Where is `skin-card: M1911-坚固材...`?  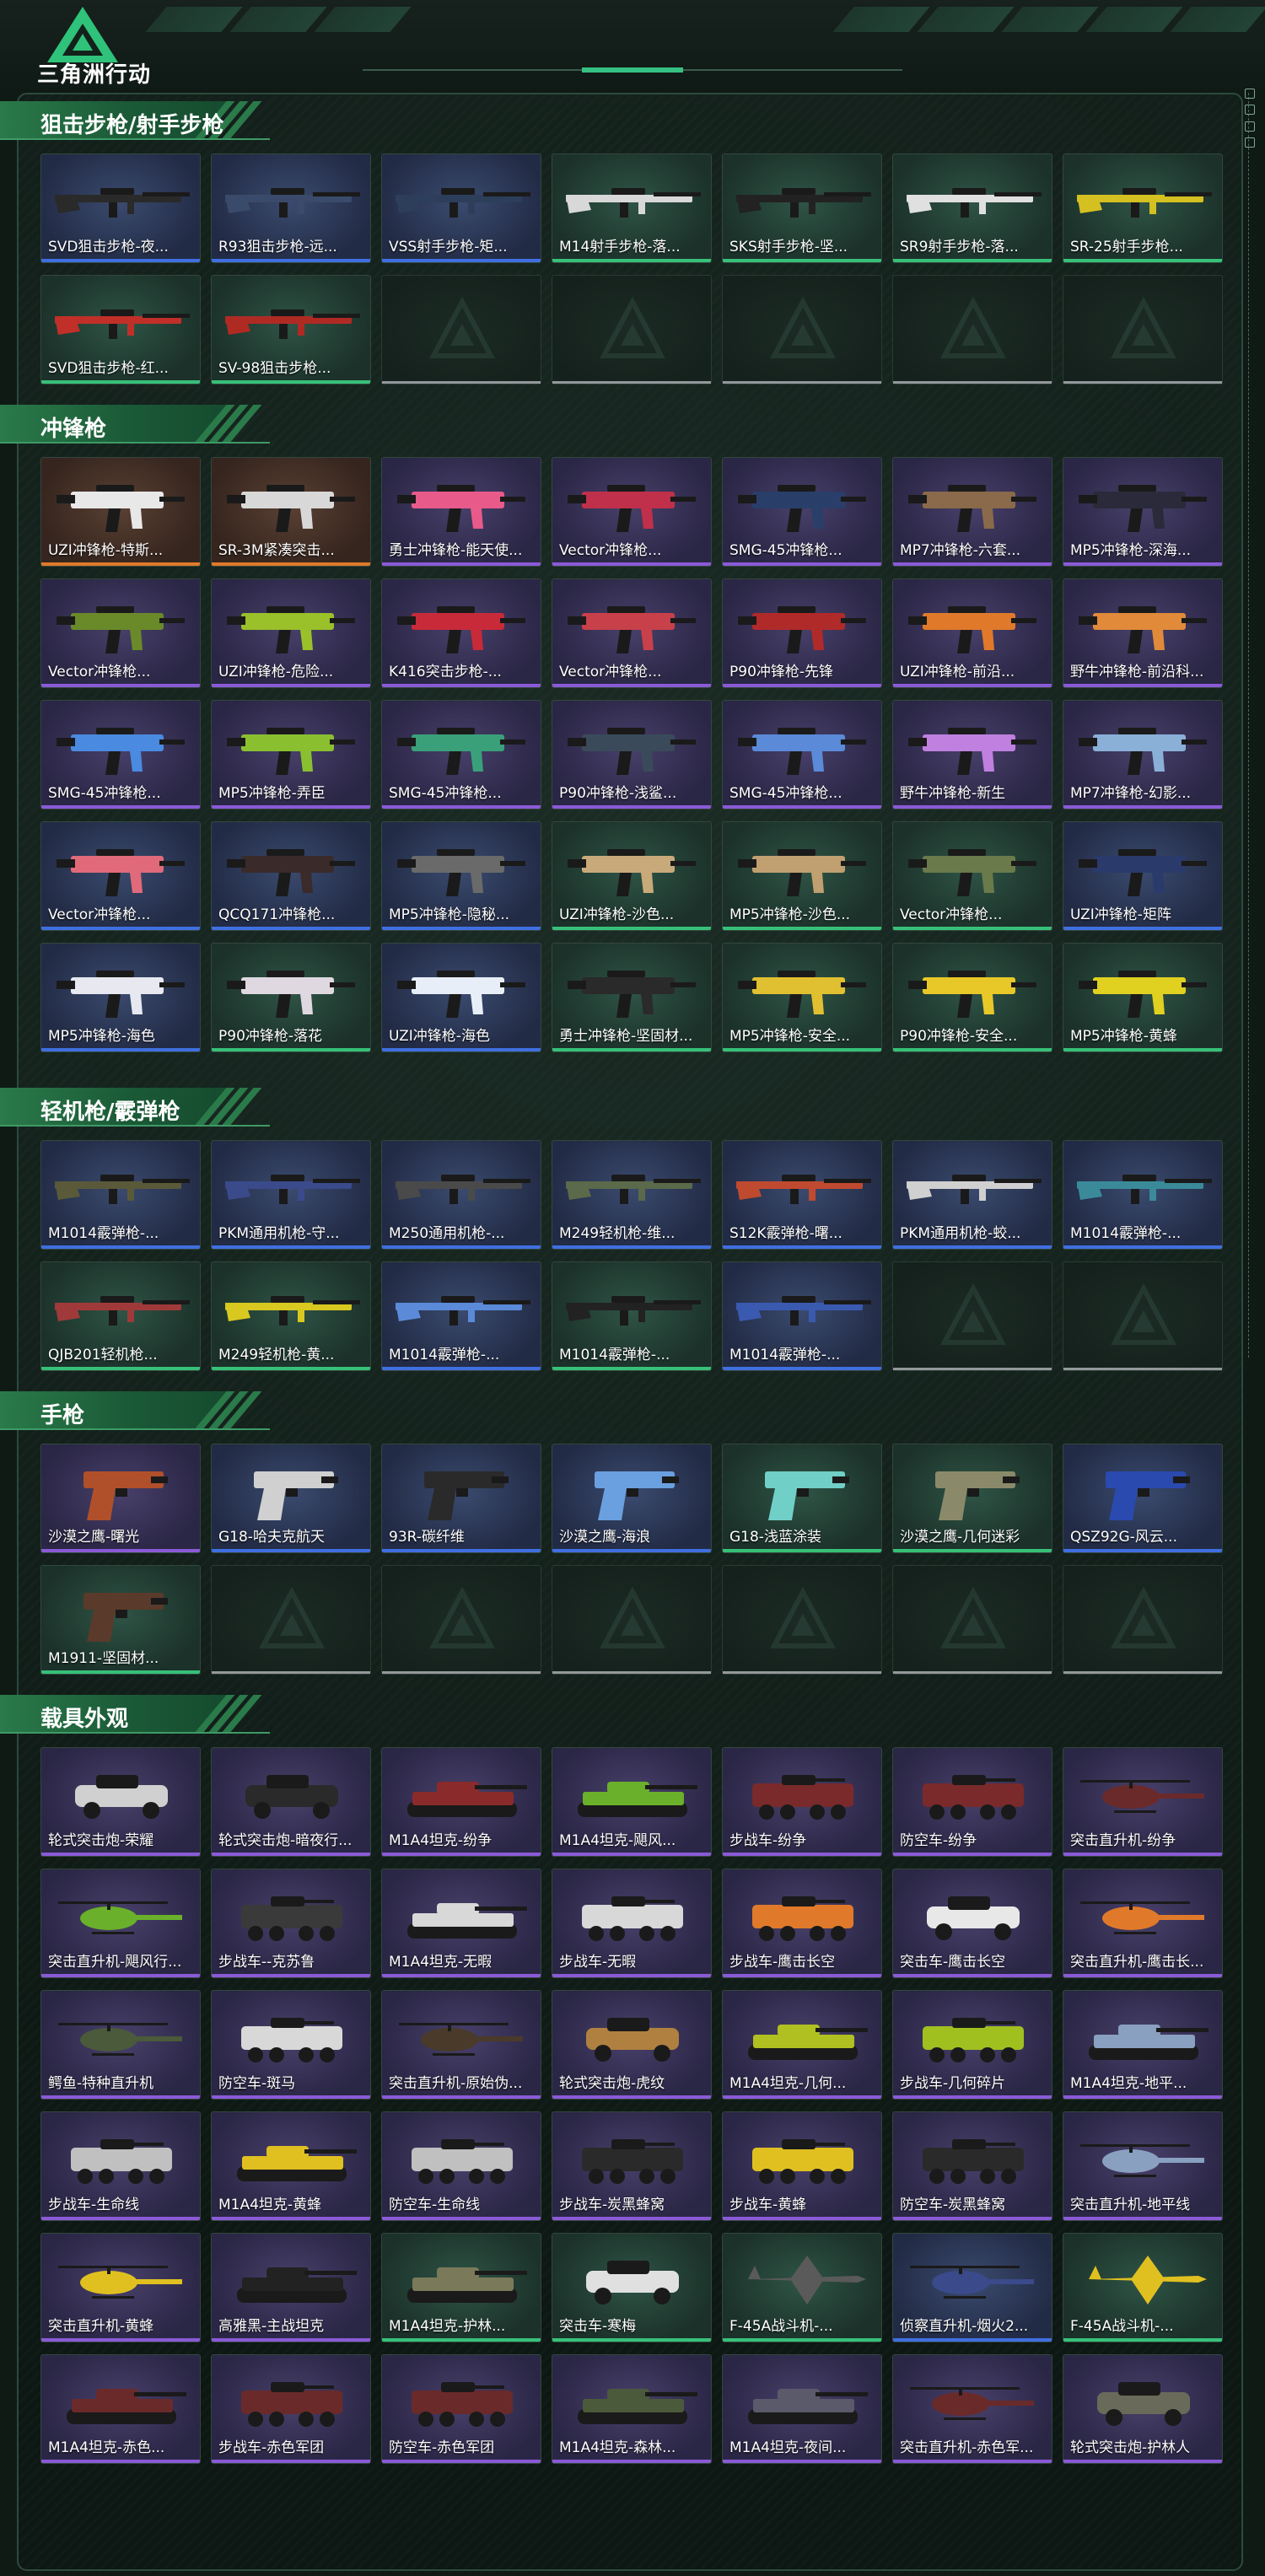
skin-card: M1911-坚固材... is located at coordinates (121, 1620).